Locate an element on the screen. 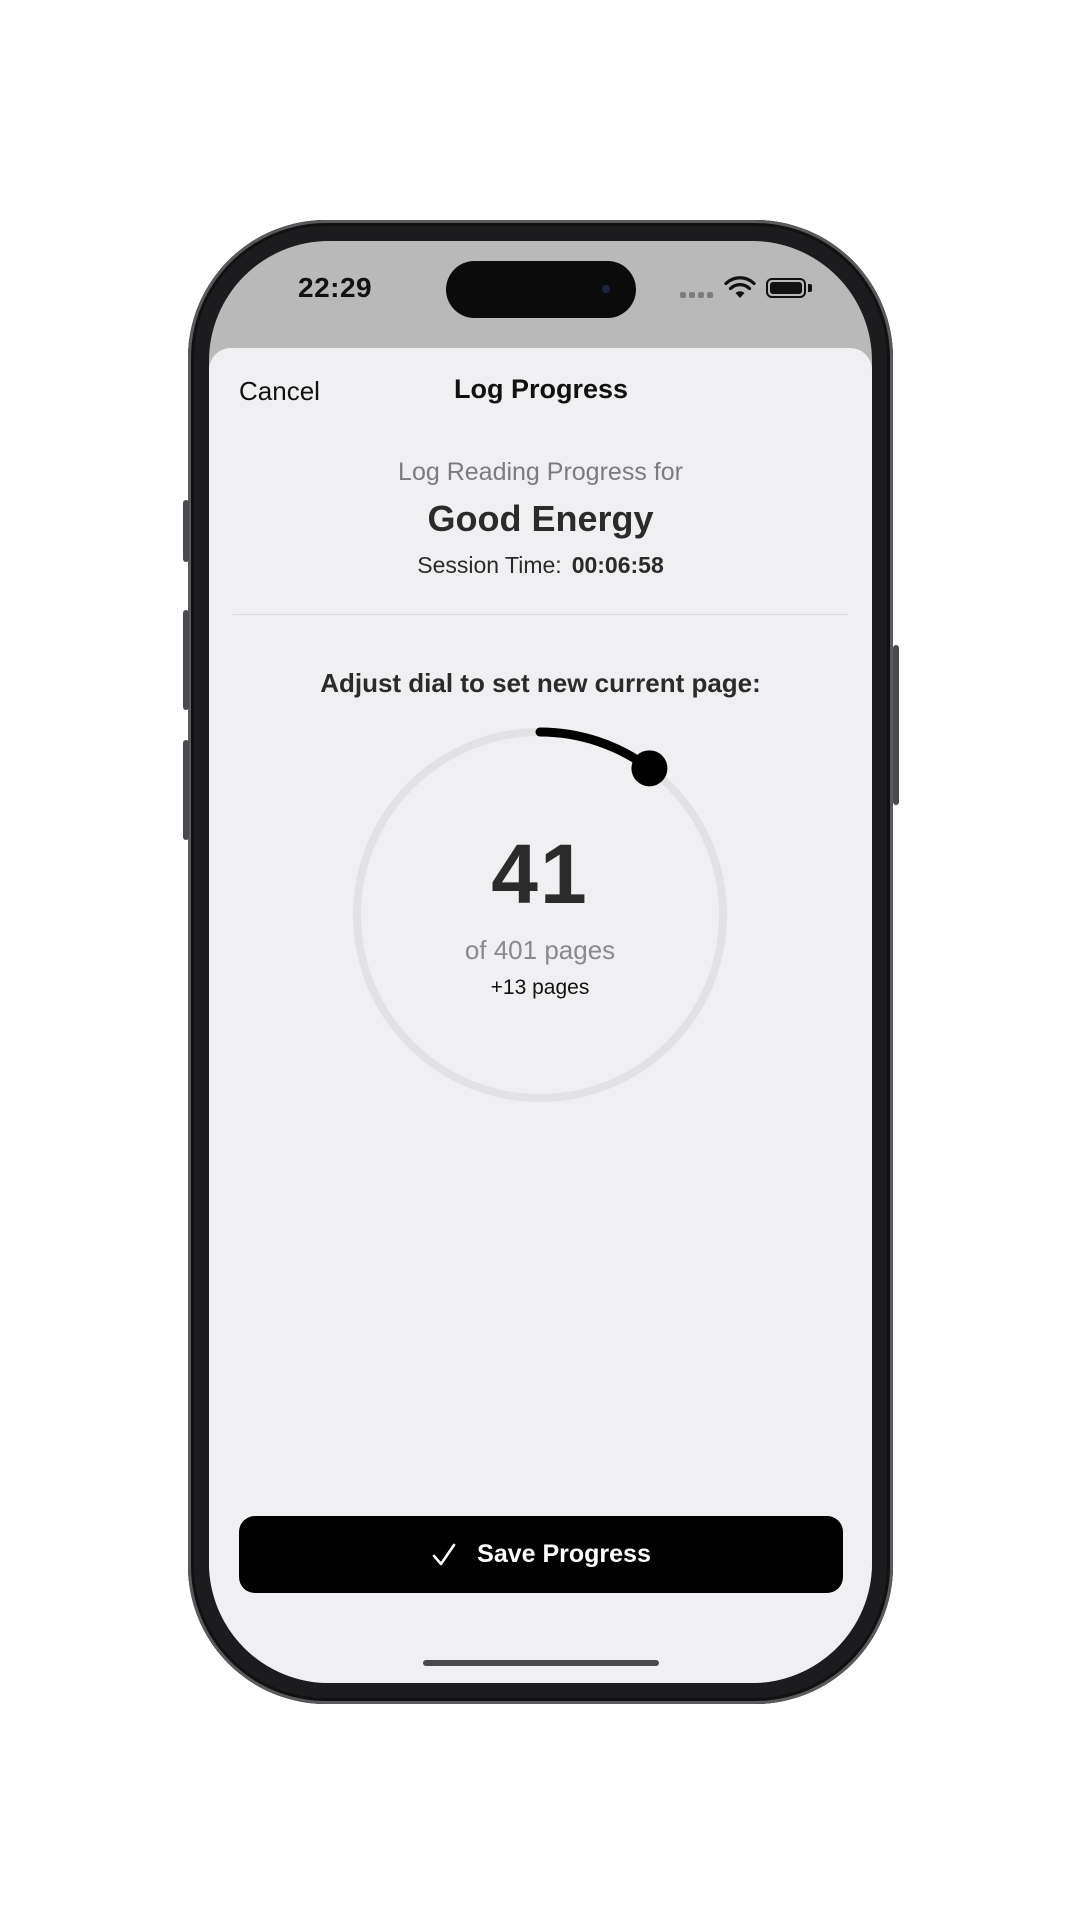 The height and width of the screenshot is (1920, 1080). save-progress-label: Save Progress is located at coordinates (564, 1554).